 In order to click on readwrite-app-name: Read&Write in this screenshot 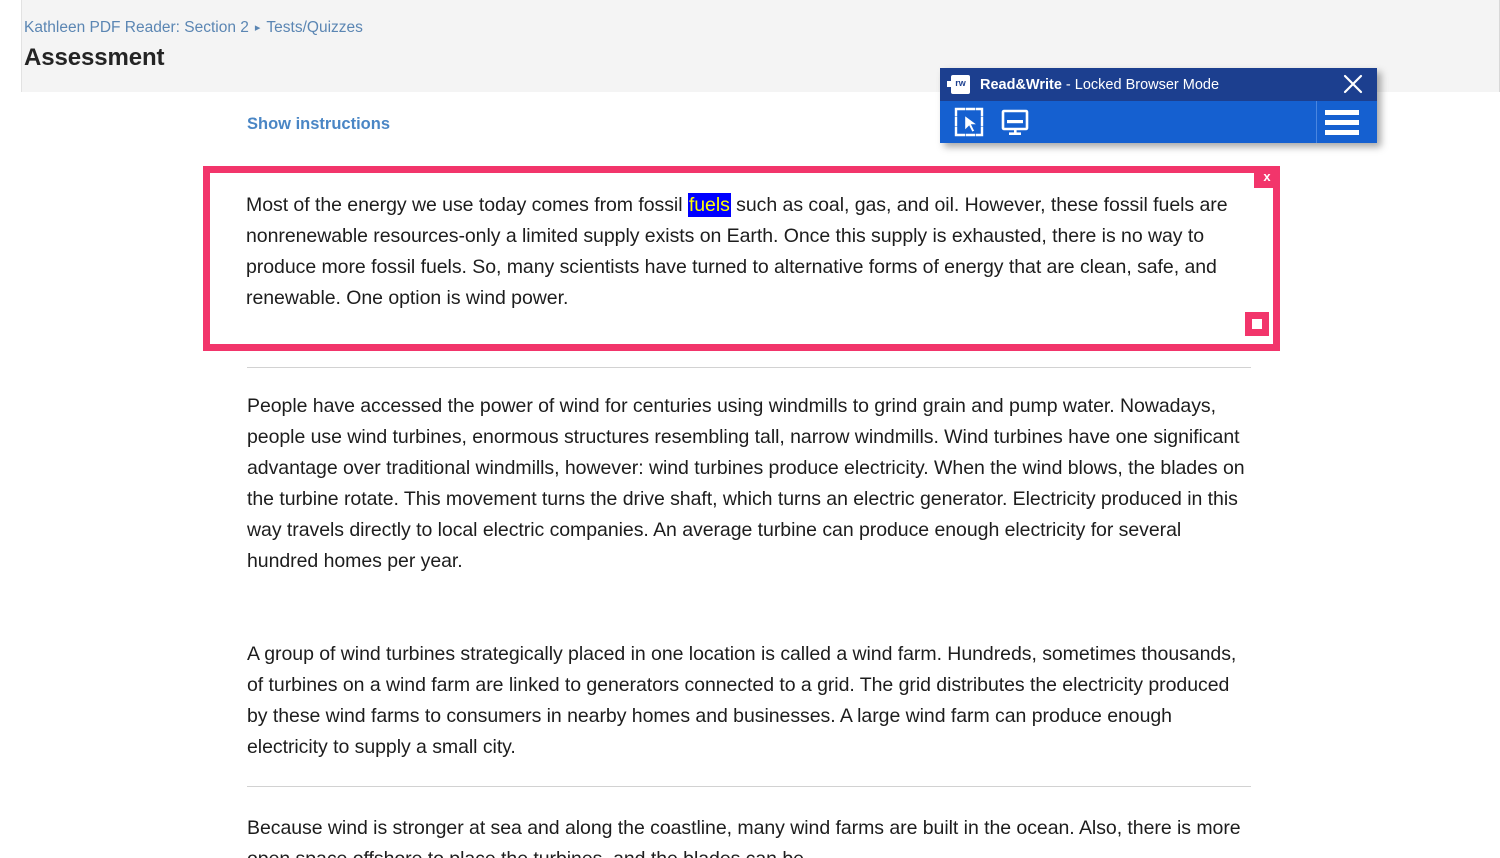, I will do `click(1021, 84)`.